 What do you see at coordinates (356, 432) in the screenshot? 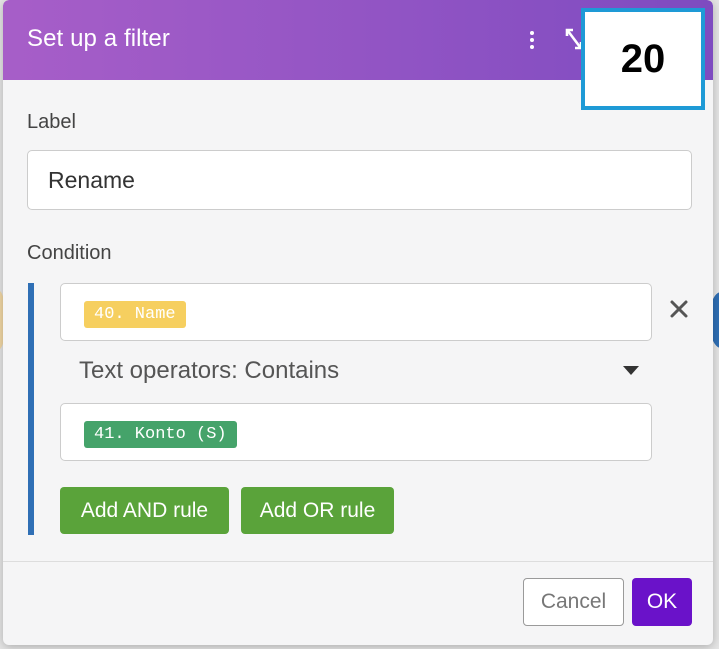
I see `second-operand-field: 41. Konto (S)` at bounding box center [356, 432].